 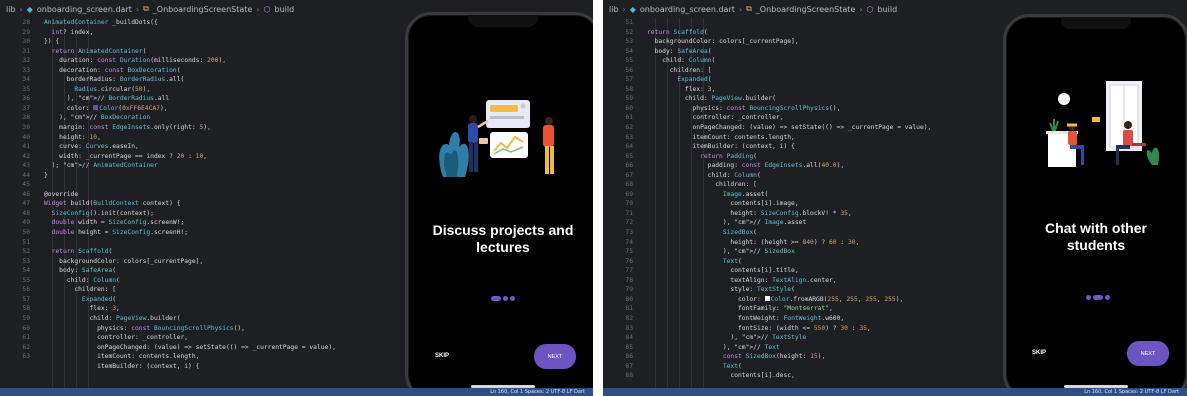 I want to click on code-line: AnimatedContainer _buildDots({, so click(x=190, y=23).